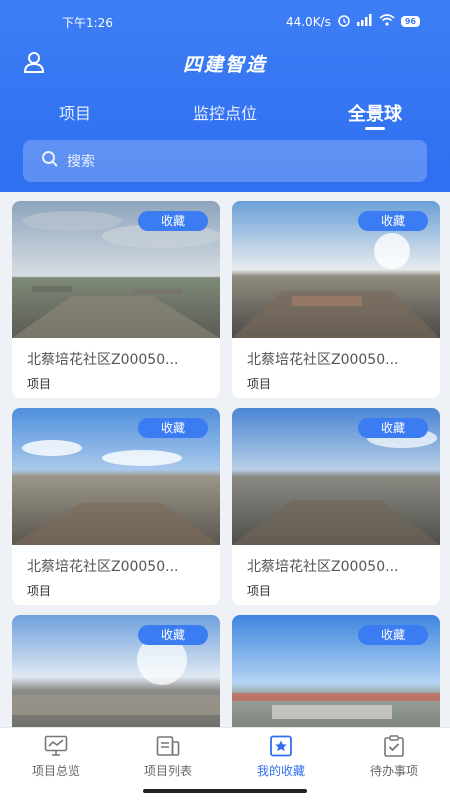  What do you see at coordinates (225, 20) in the screenshot?
I see `status-bar: 下午1:26 44.0K/s 96` at bounding box center [225, 20].